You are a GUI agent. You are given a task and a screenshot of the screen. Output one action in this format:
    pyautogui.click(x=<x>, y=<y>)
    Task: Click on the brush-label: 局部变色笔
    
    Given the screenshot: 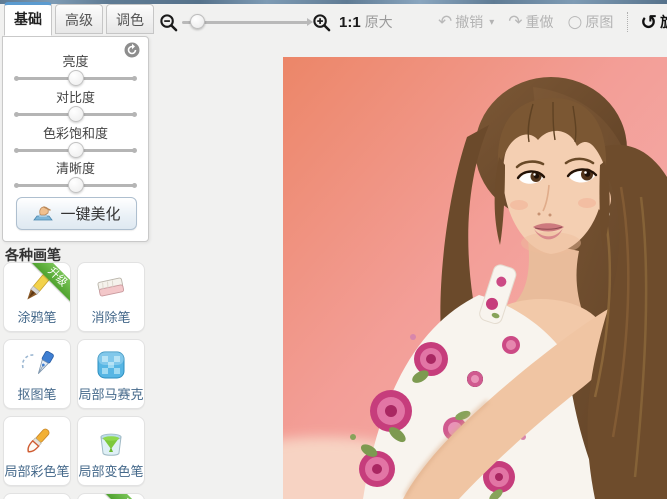 What is the action you would take?
    pyautogui.click(x=111, y=471)
    